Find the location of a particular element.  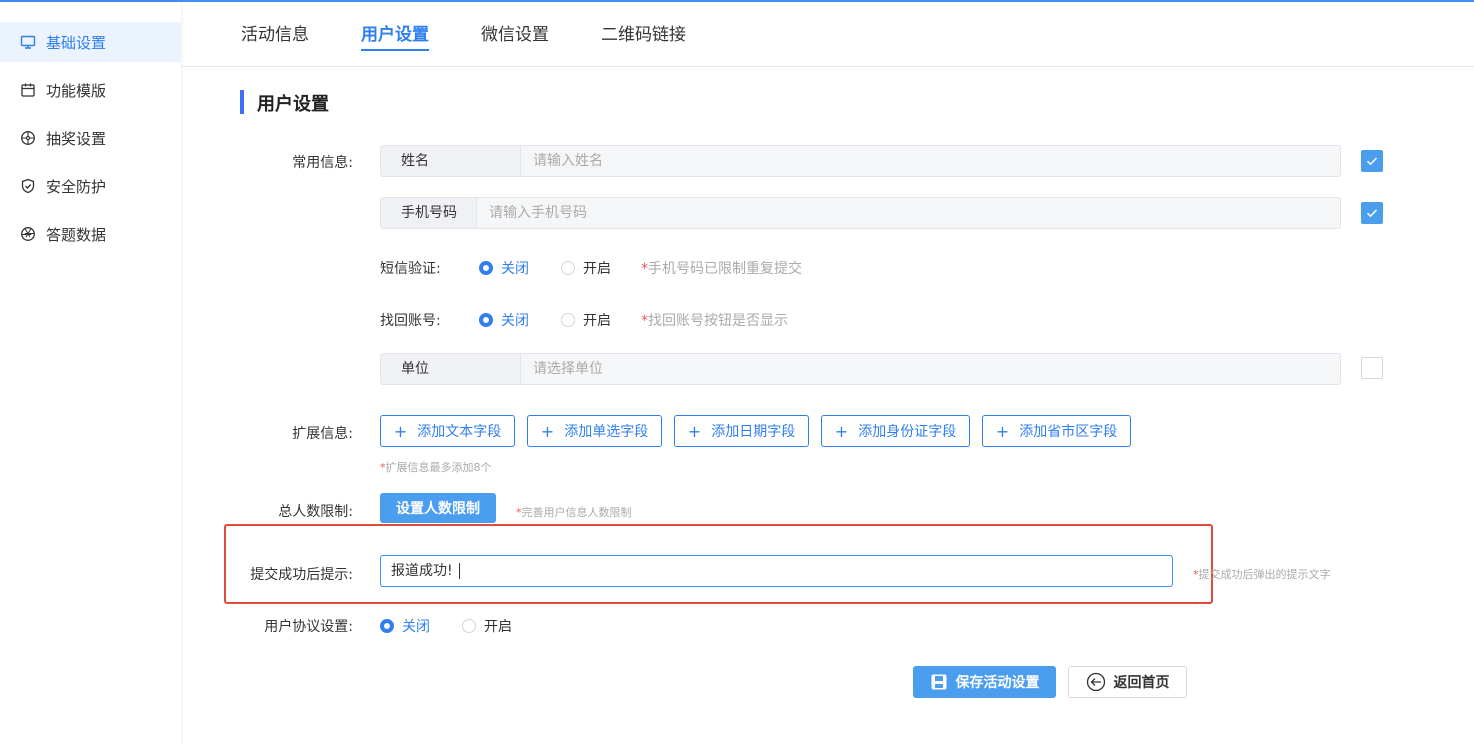

name-field-tag: 姓名 is located at coordinates (451, 161).